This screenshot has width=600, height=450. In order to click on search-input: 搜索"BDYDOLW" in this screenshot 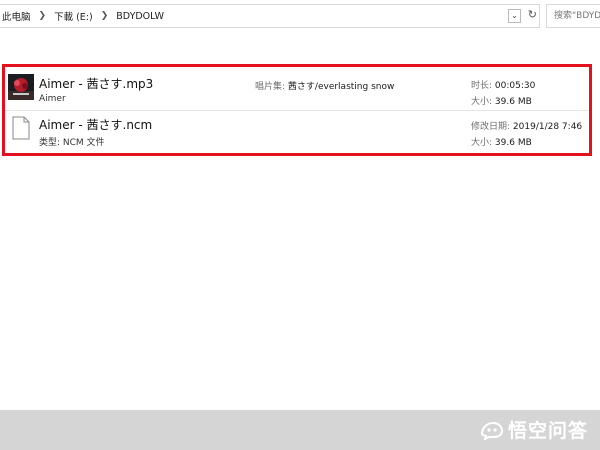, I will do `click(573, 16)`.